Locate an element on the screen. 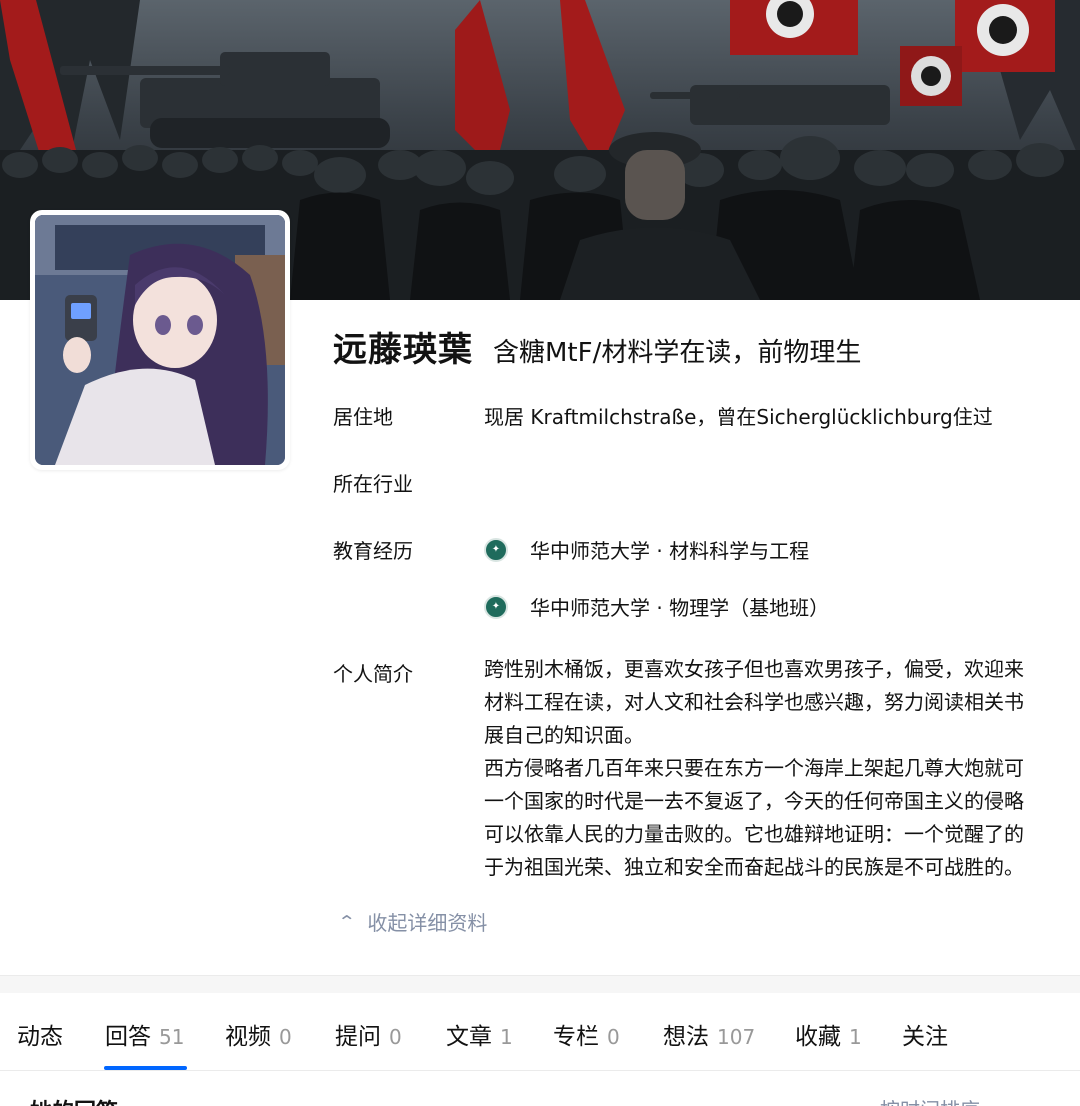 Image resolution: width=1080 pixels, height=1106 pixels. tab-collections: 收藏 1 is located at coordinates (828, 1034).